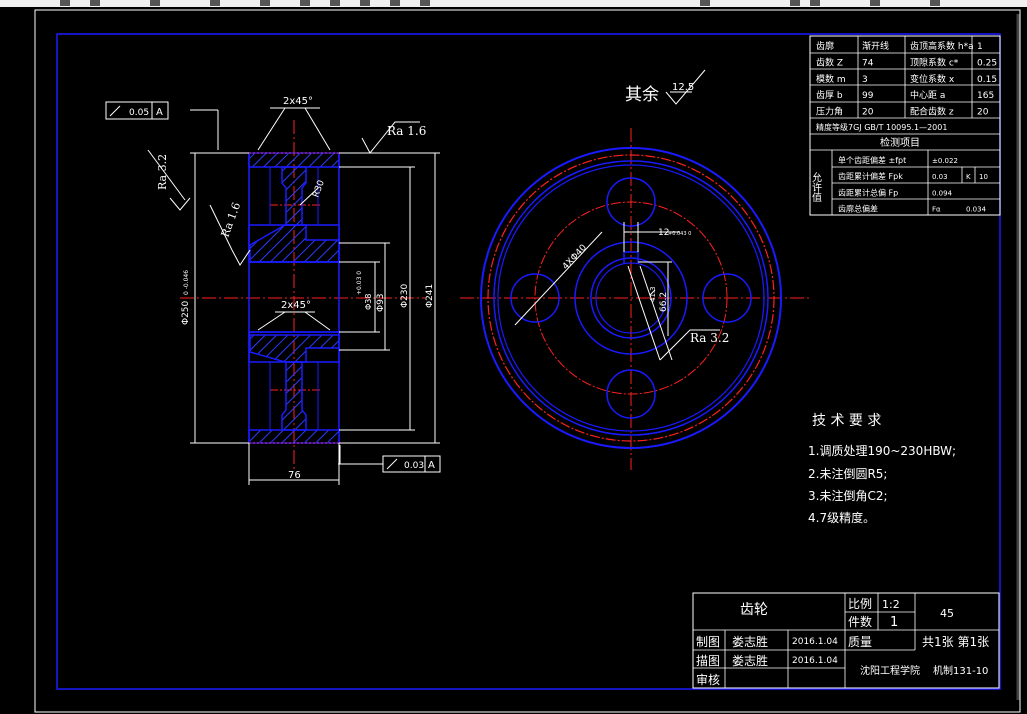  I want to click on dim-key-depth2: 41.3, so click(653, 294).